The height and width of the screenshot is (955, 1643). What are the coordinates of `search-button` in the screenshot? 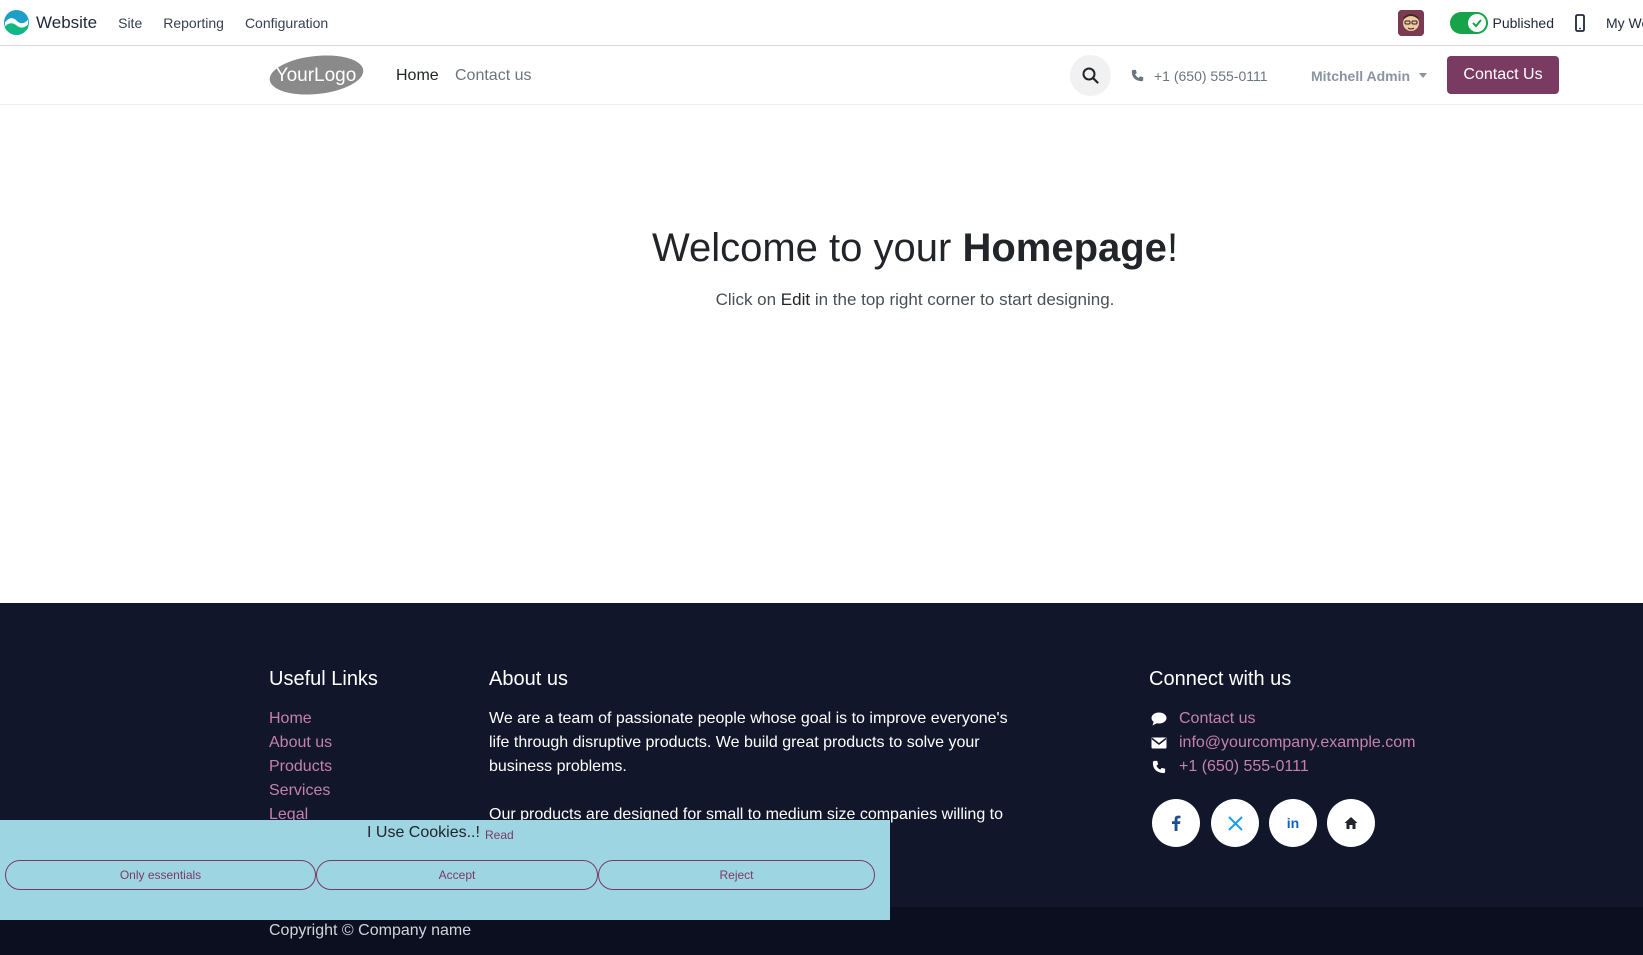 It's located at (1090, 75).